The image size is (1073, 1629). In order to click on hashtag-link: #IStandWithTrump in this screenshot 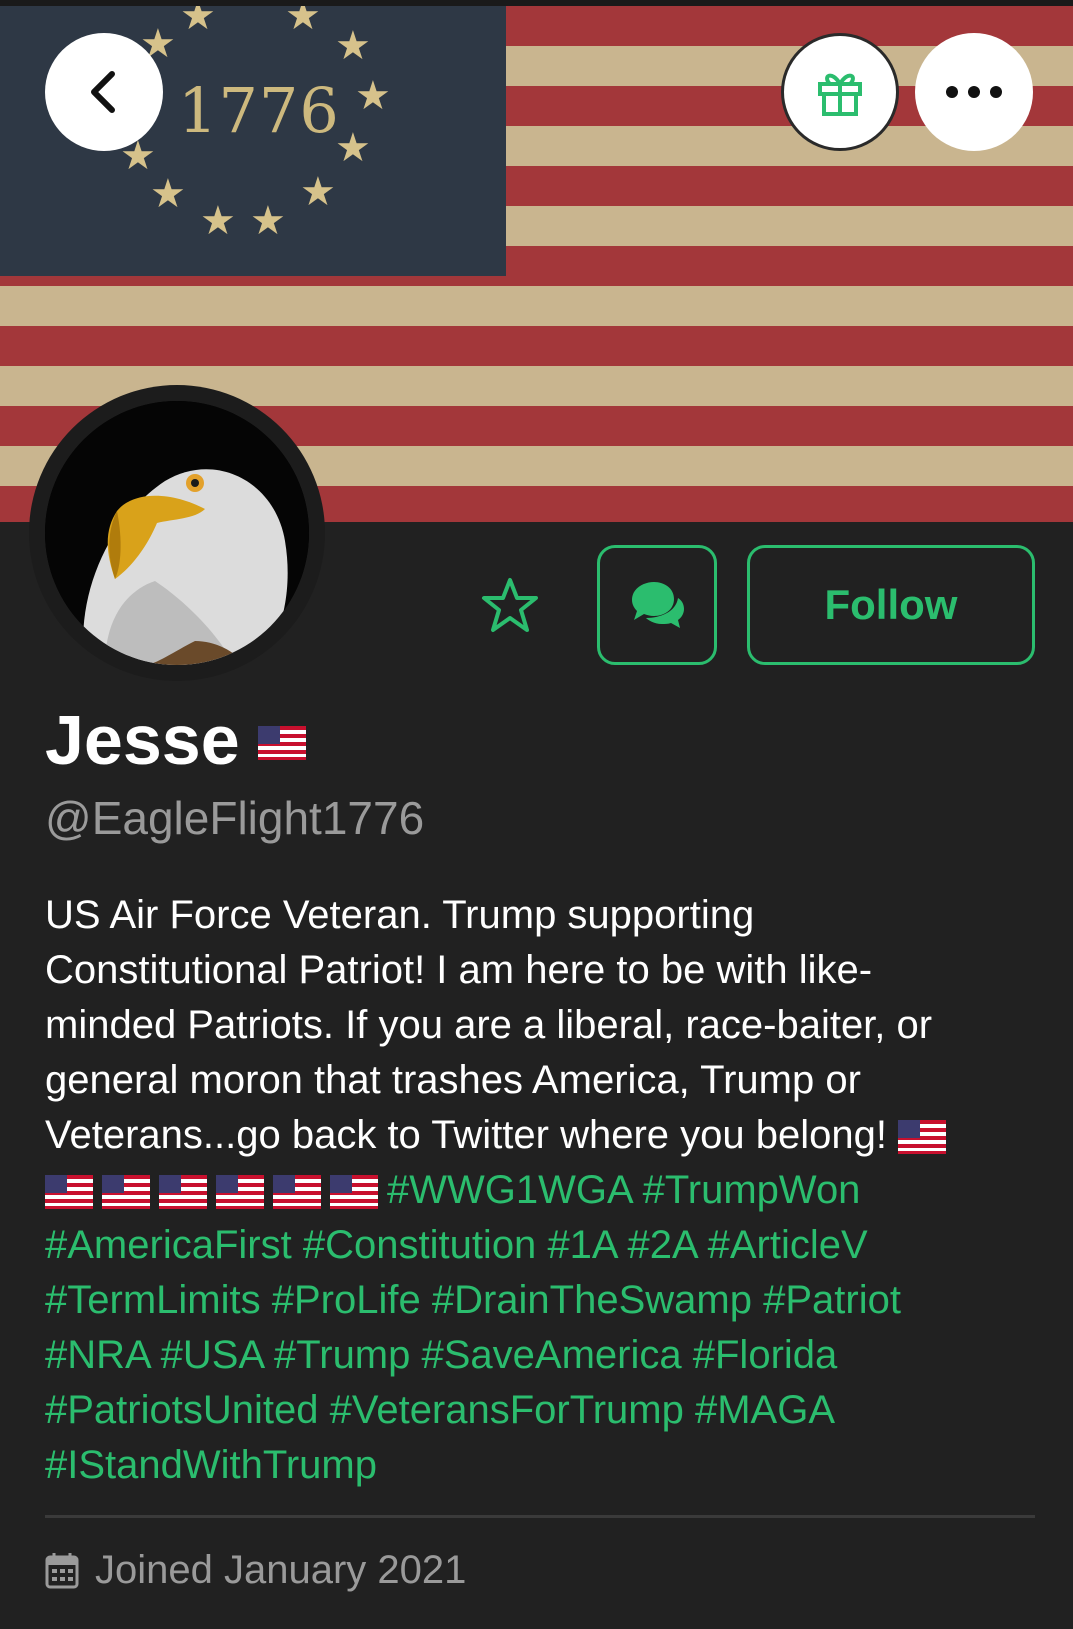, I will do `click(211, 1465)`.